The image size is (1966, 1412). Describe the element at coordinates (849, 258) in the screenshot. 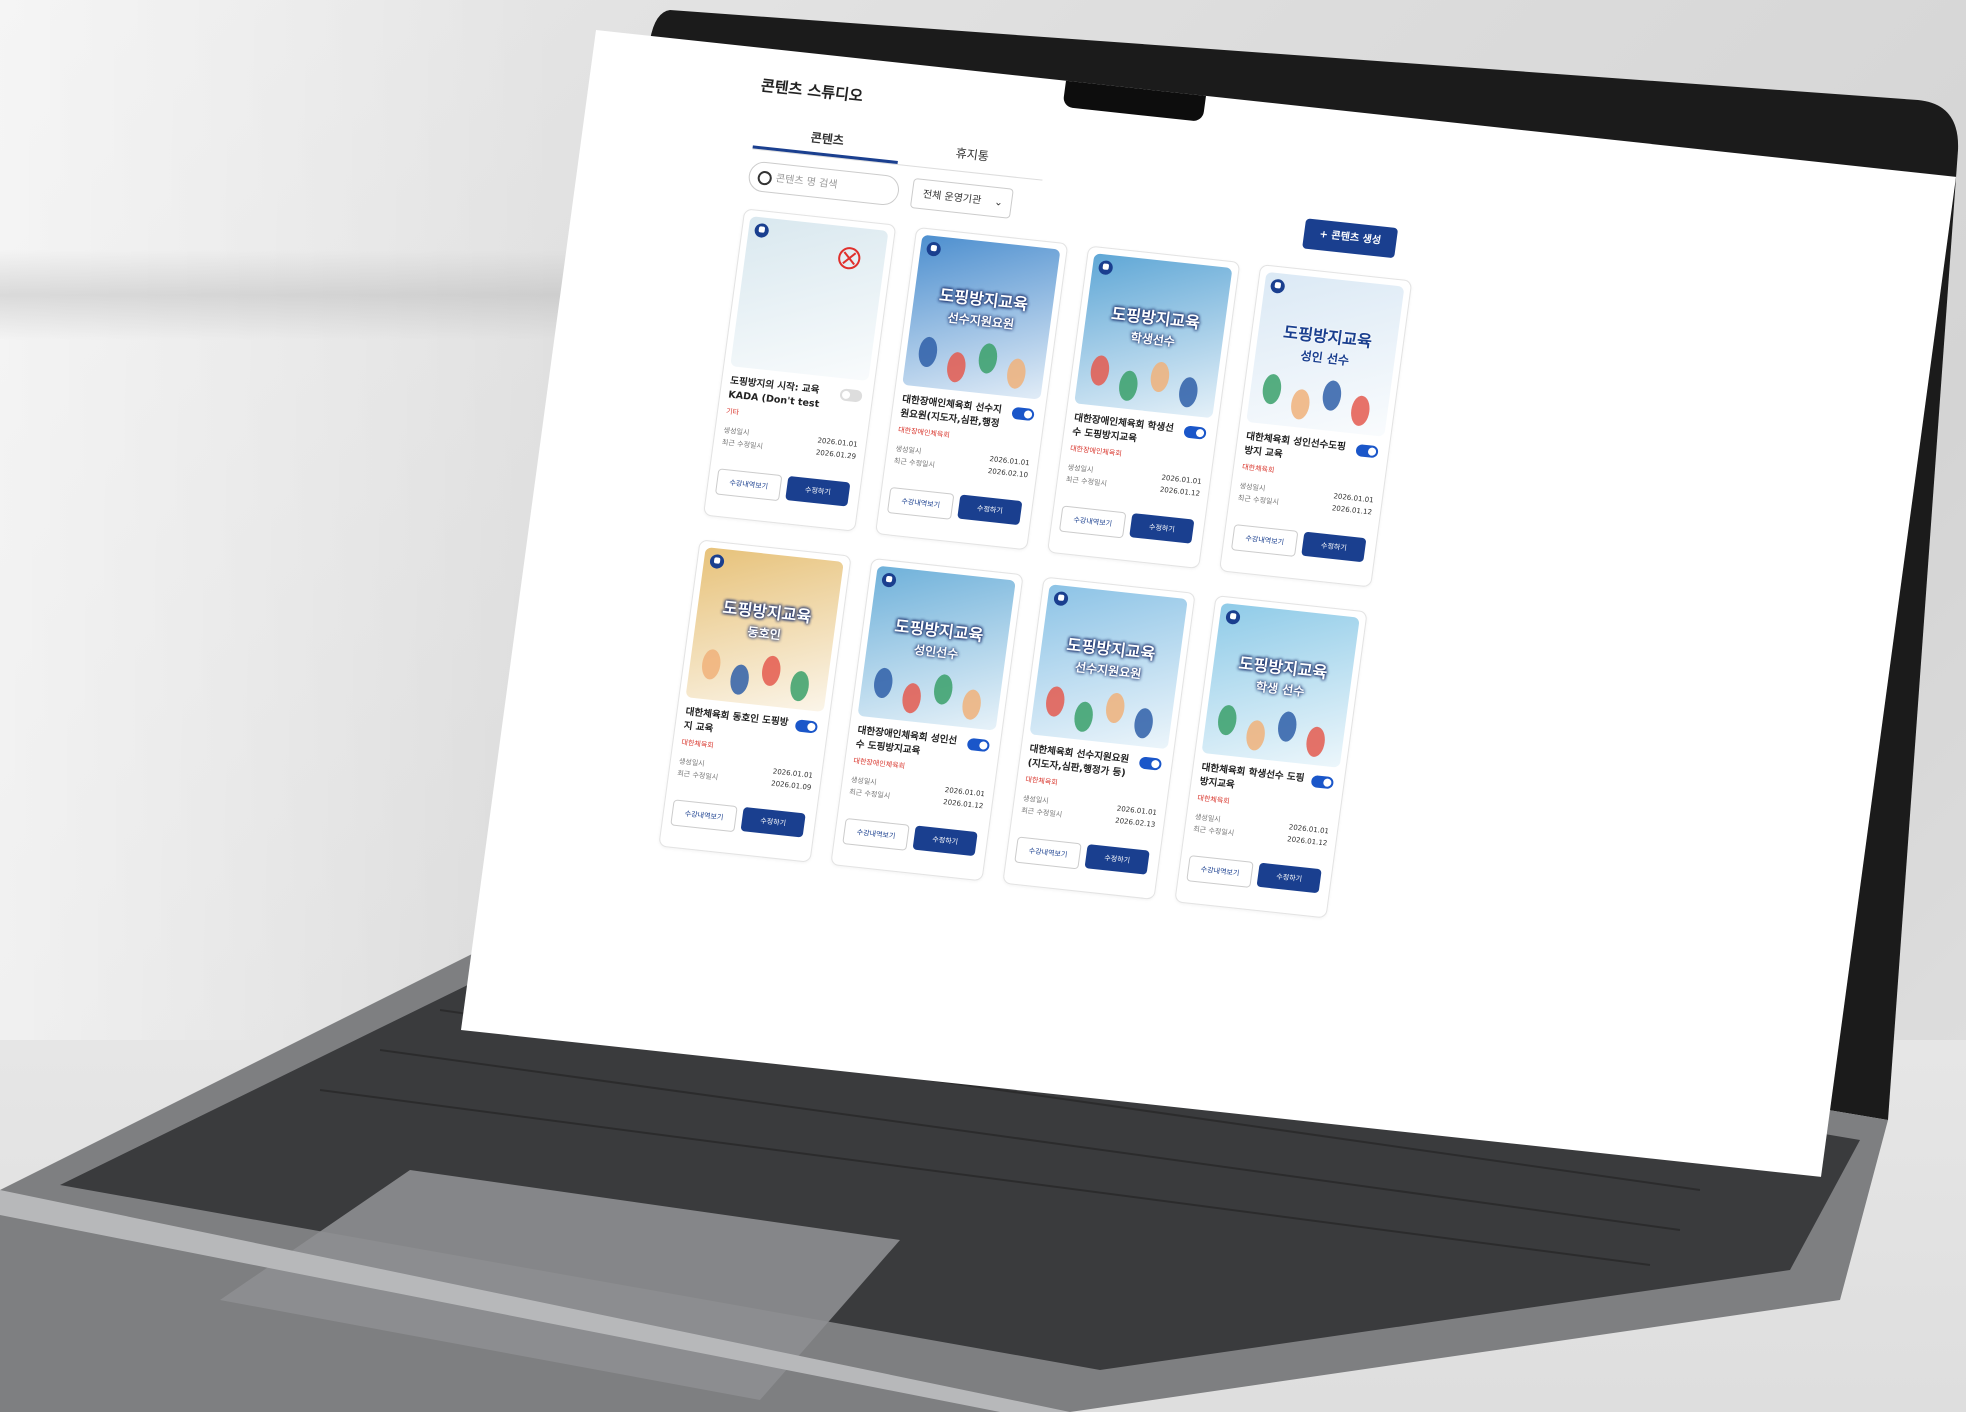

I see `prohibited-icon` at that location.